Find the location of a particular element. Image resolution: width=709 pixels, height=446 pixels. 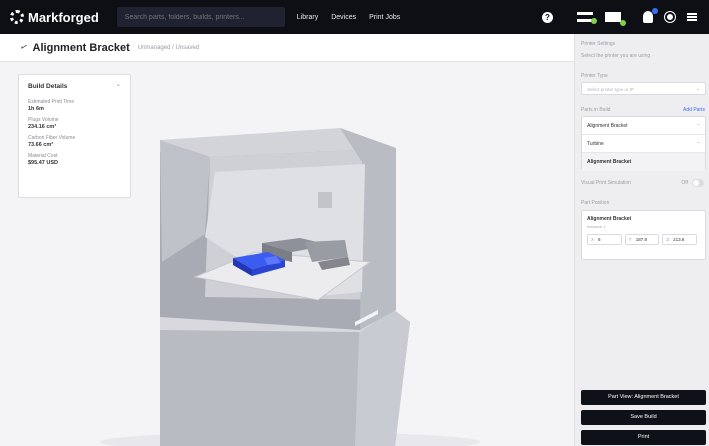

y-value: 187.8 is located at coordinates (641, 239).